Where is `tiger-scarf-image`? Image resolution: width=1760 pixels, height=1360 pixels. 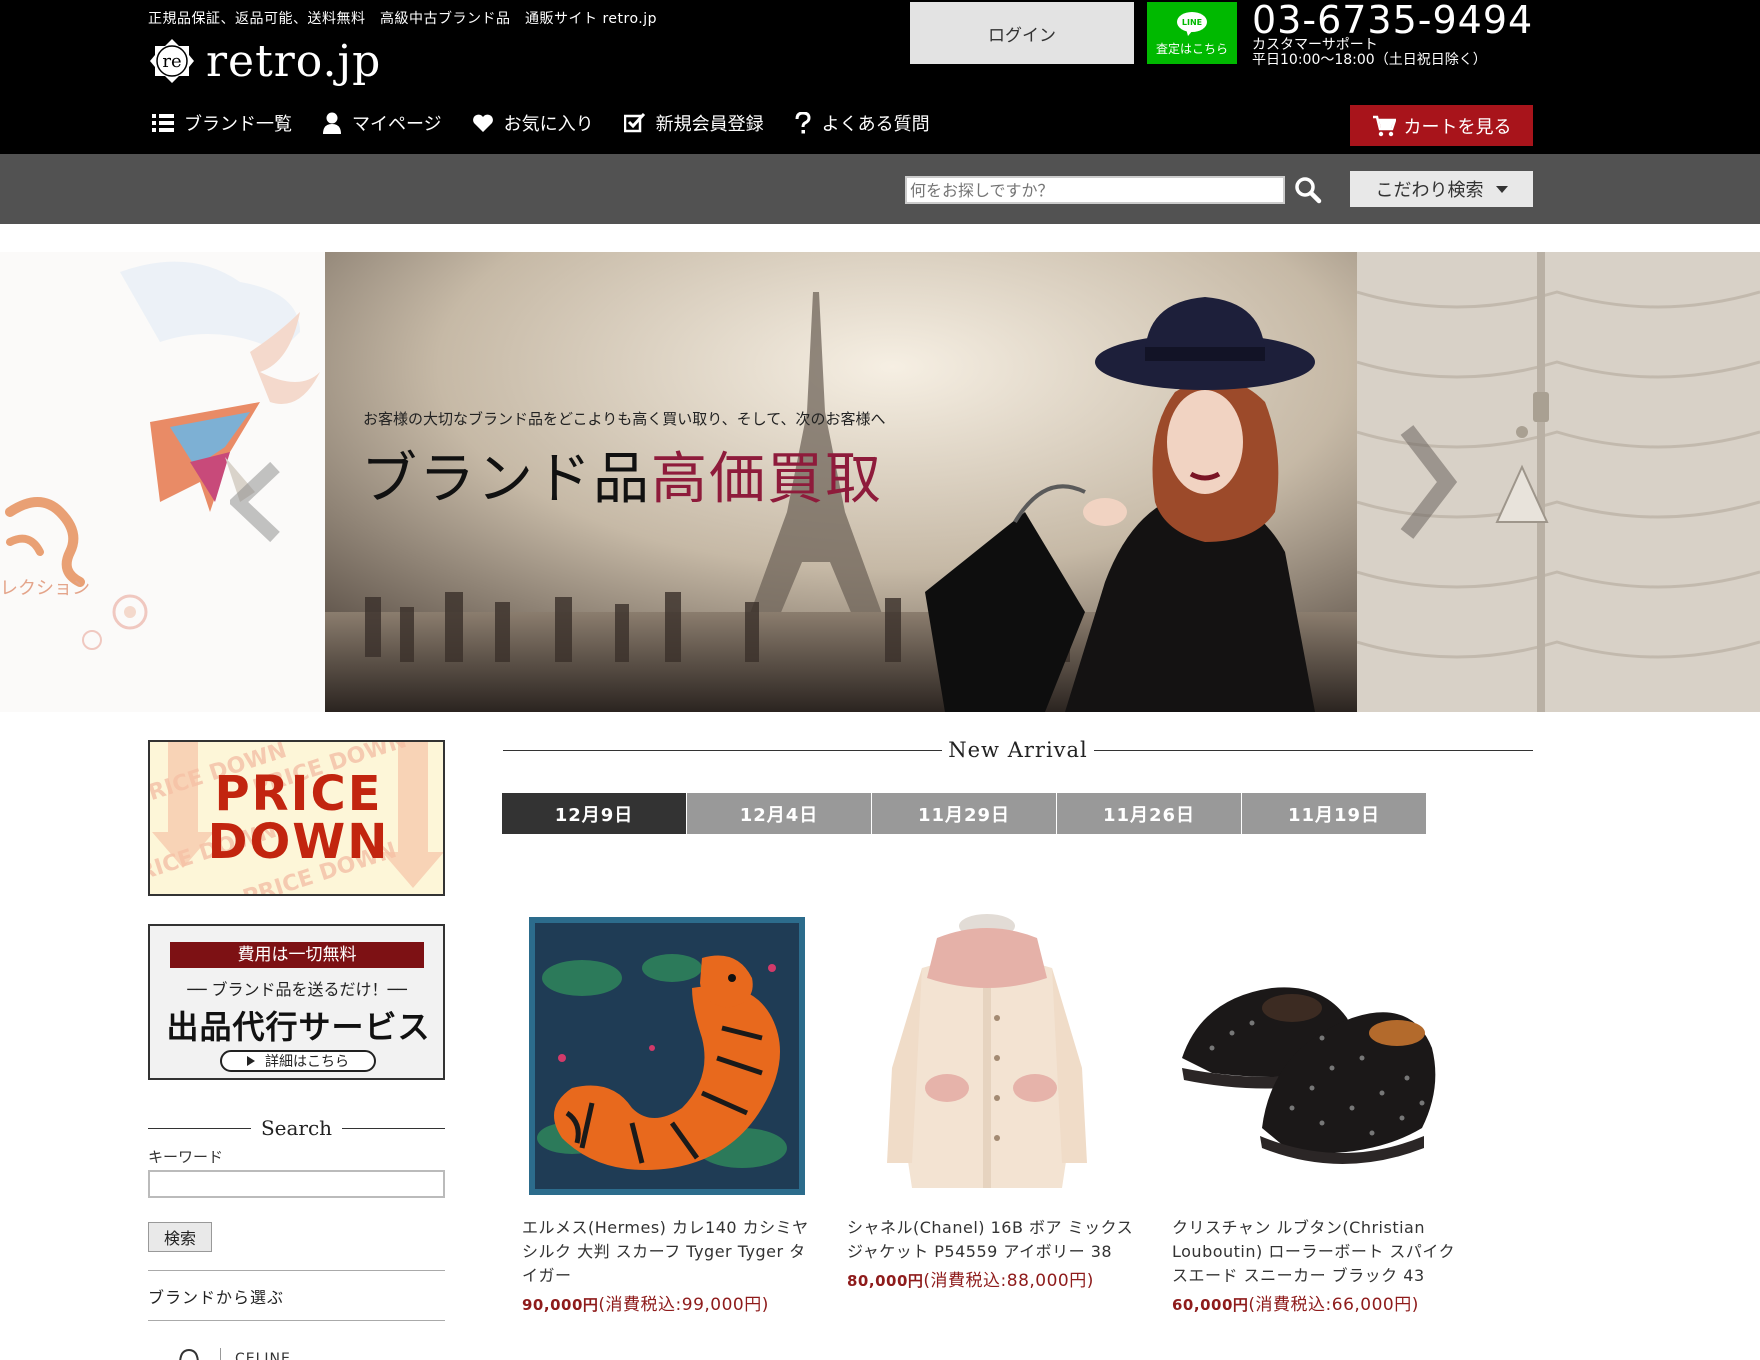 tiger-scarf-image is located at coordinates (667, 1056).